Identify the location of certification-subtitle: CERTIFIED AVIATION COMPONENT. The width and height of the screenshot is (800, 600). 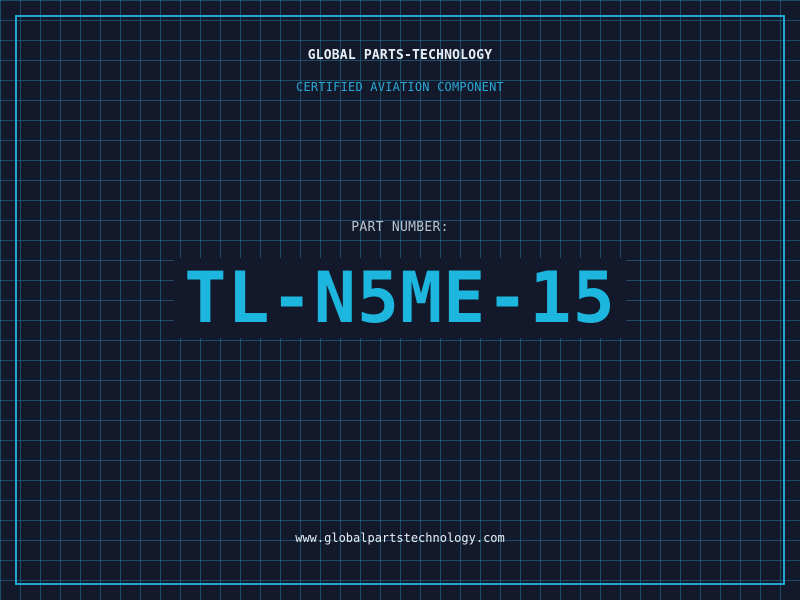
(400, 87).